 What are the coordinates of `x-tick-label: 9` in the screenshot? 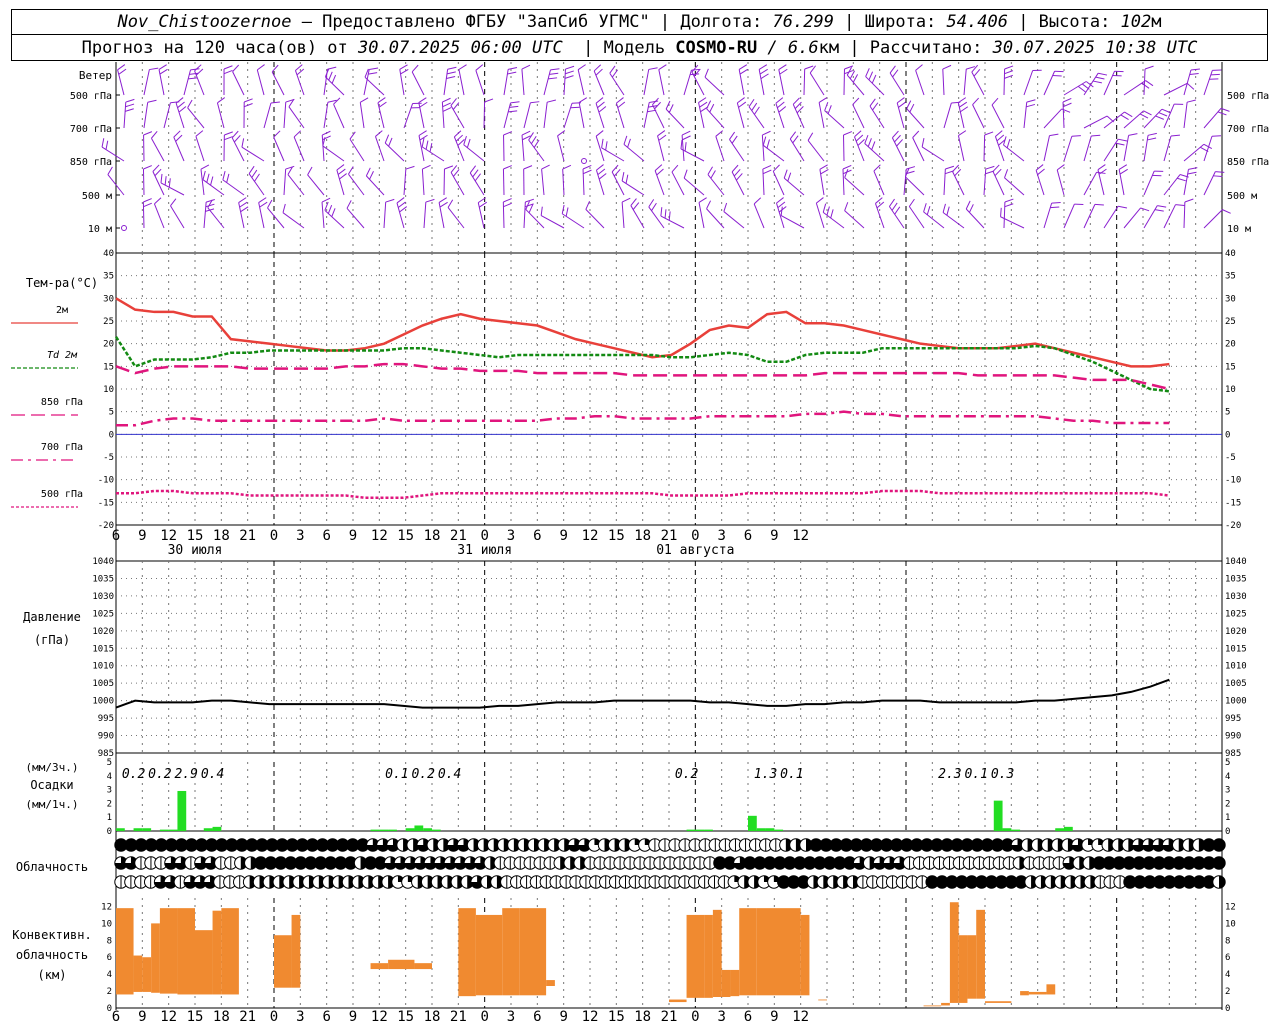 It's located at (774, 536).